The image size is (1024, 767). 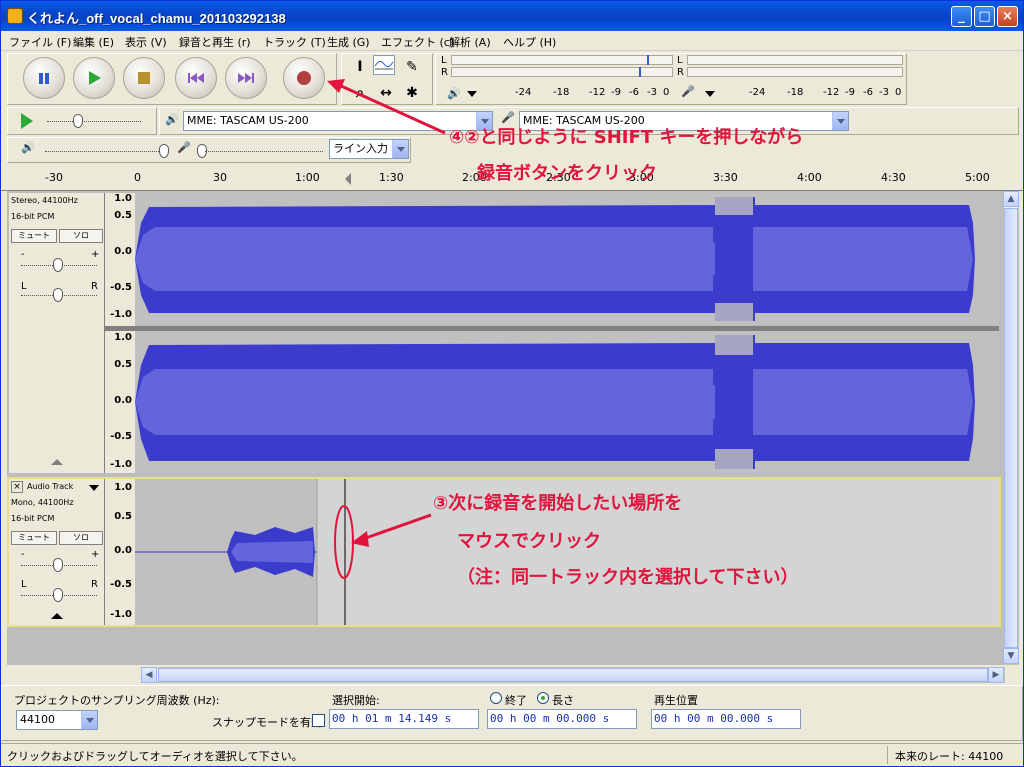 What do you see at coordinates (558, 503) in the screenshot?
I see `annotation-step3-line1: ③次に録音を開始したい場所を` at bounding box center [558, 503].